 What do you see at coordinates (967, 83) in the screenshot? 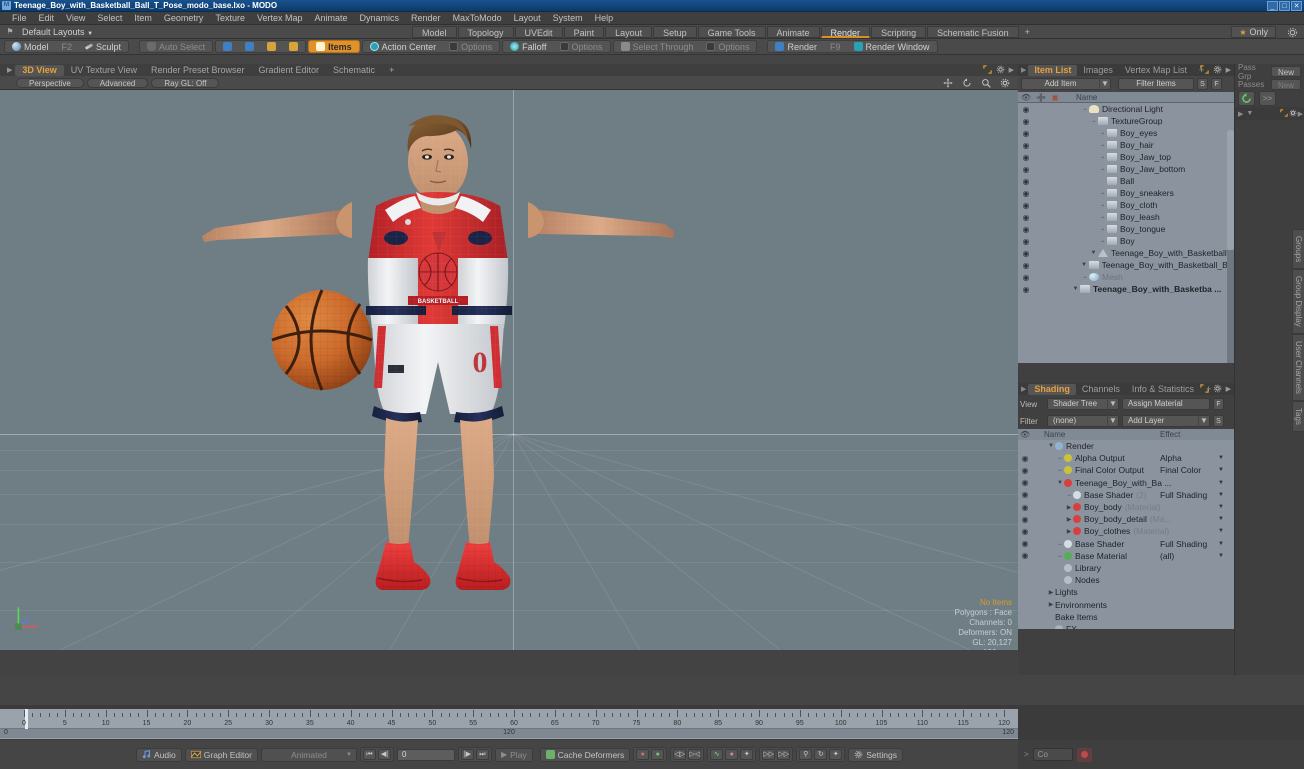
I see `rotate-icon` at bounding box center [967, 83].